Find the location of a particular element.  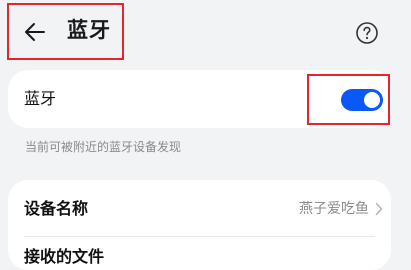

bluetooth-label: 蓝牙 is located at coordinates (40, 98).